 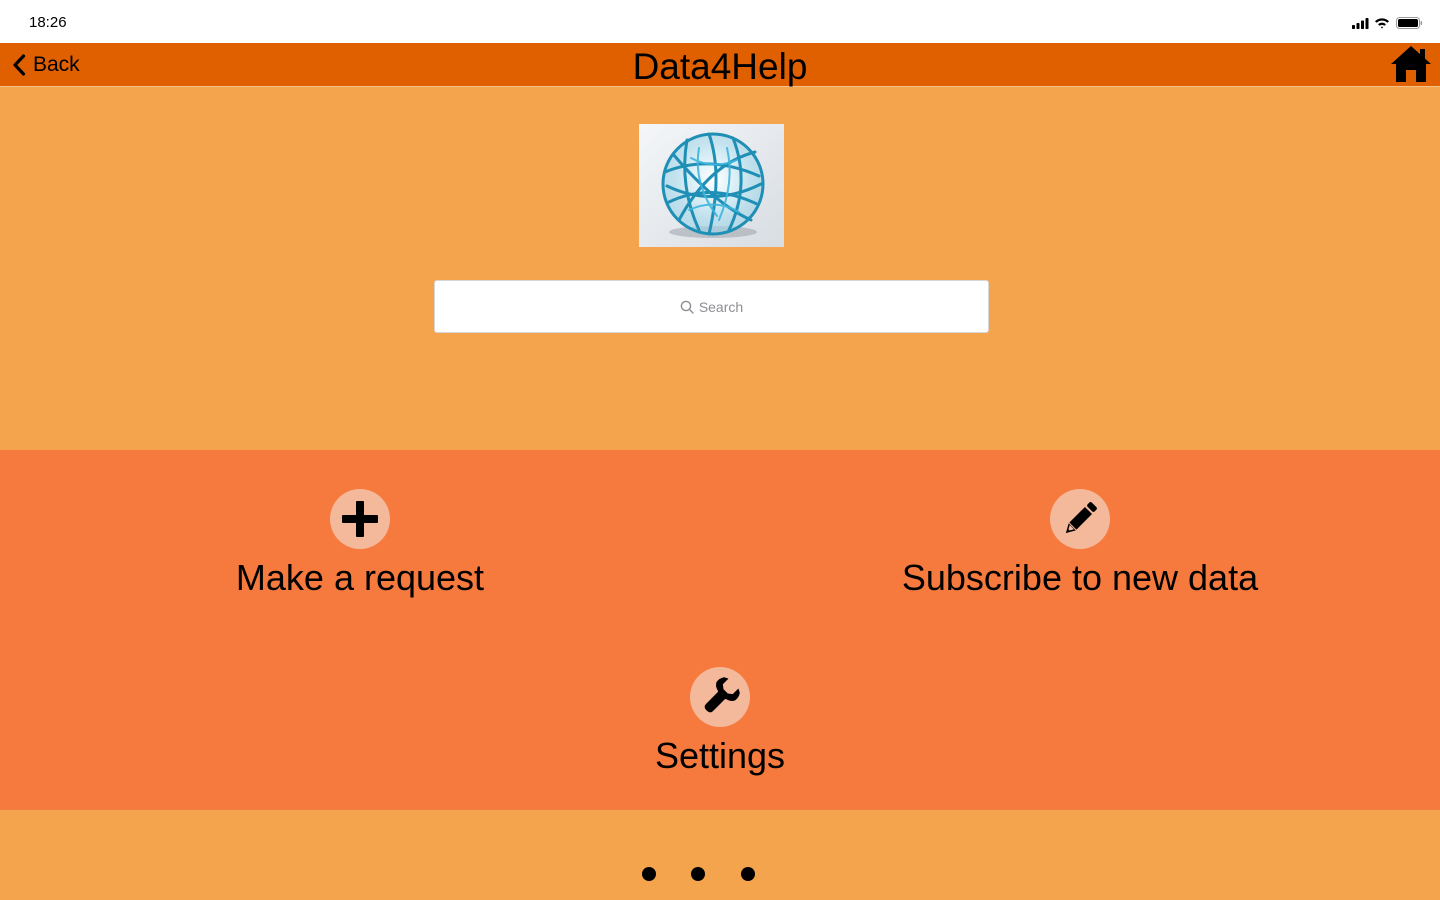 I want to click on search-placeholder-wrap: Search, so click(x=711, y=307).